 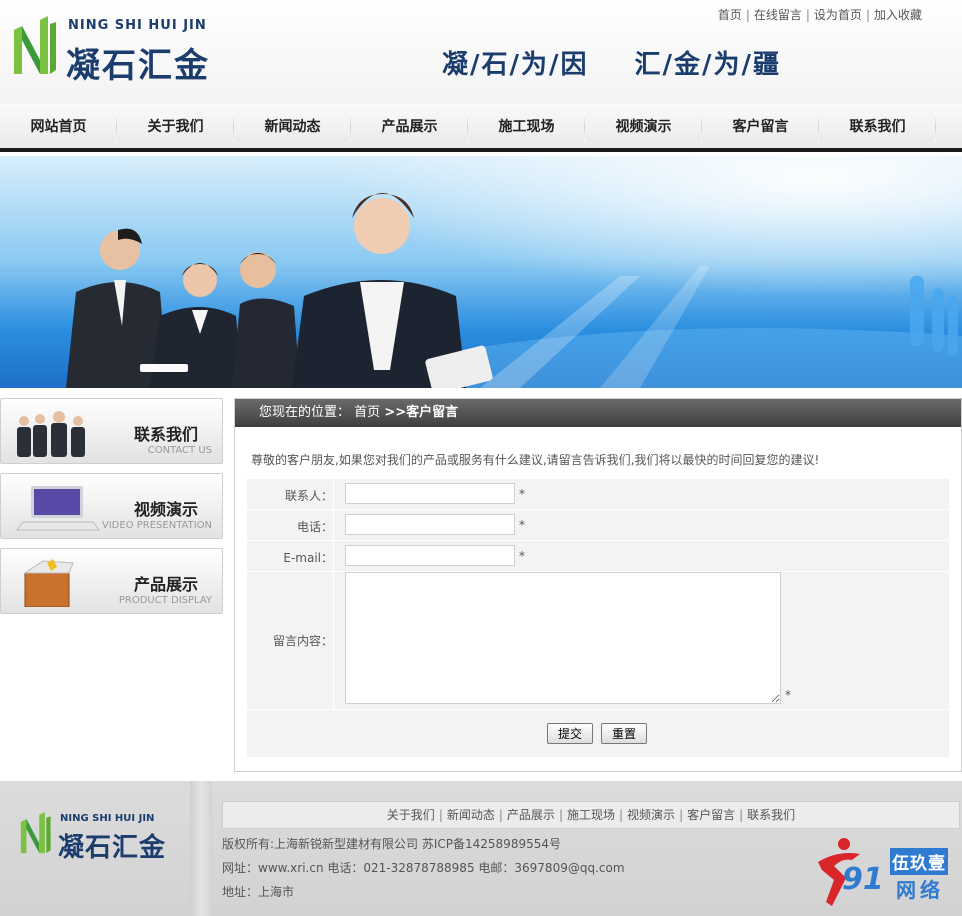 What do you see at coordinates (707, 65) in the screenshot?
I see `slogan-right: 汇/金/为/疆` at bounding box center [707, 65].